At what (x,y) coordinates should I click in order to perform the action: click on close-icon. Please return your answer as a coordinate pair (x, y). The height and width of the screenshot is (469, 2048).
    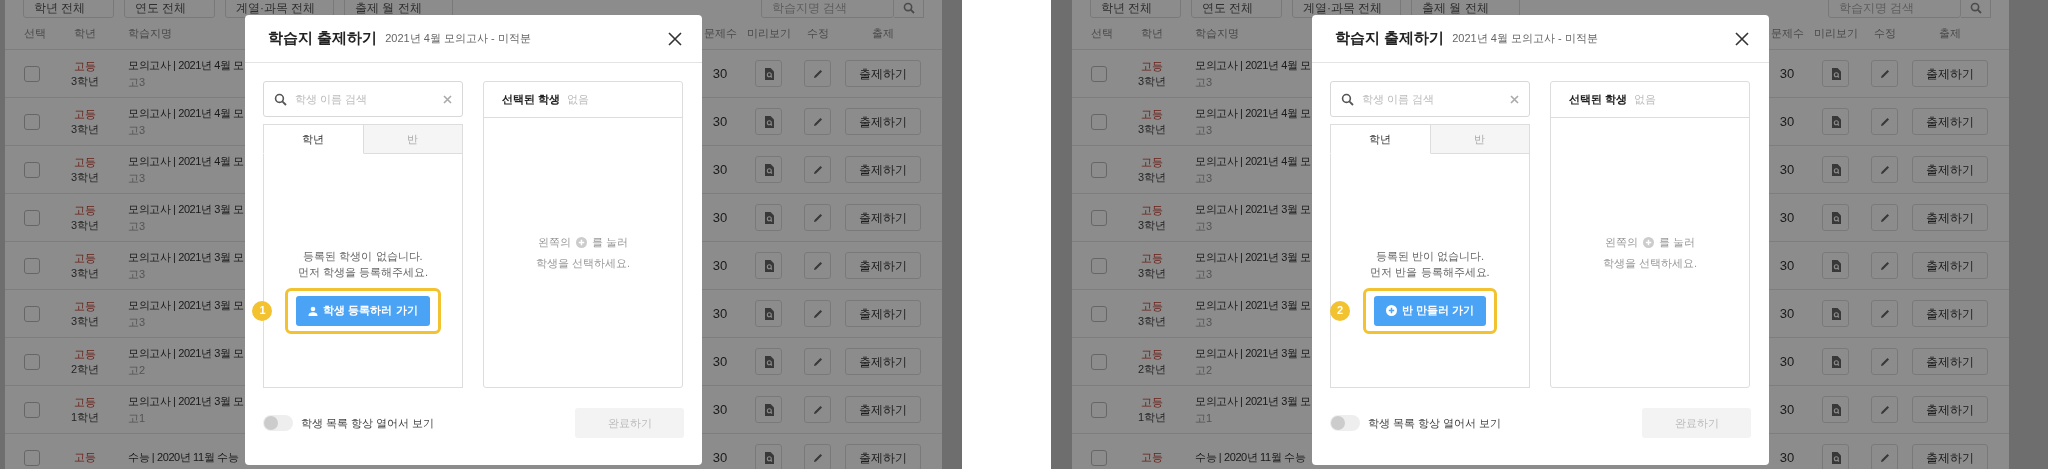
    Looking at the image, I should click on (1742, 38).